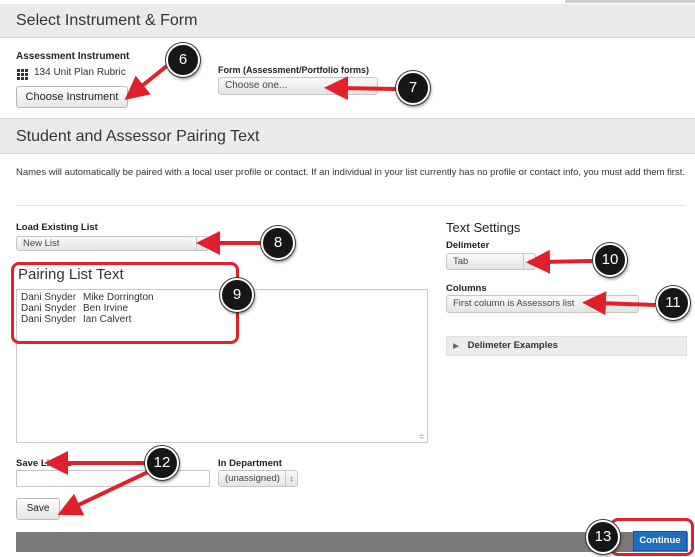 Image resolution: width=695 pixels, height=557 pixels. I want to click on select-section-title: Select Instrument & Form, so click(107, 20).